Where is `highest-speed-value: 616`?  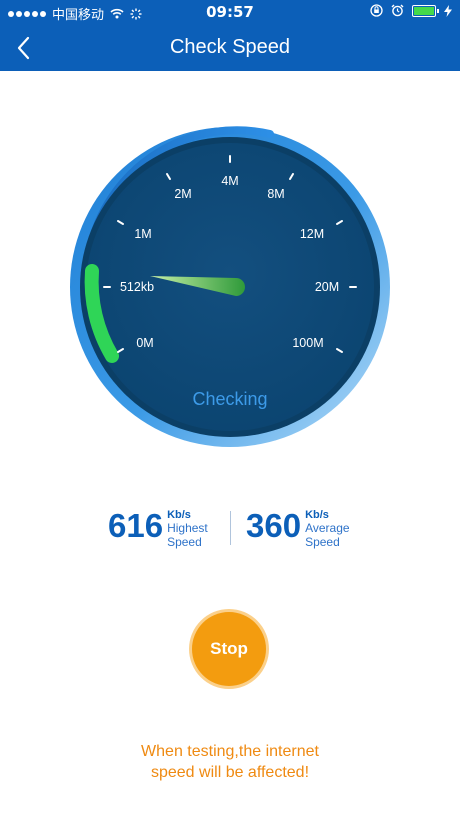 highest-speed-value: 616 is located at coordinates (136, 525).